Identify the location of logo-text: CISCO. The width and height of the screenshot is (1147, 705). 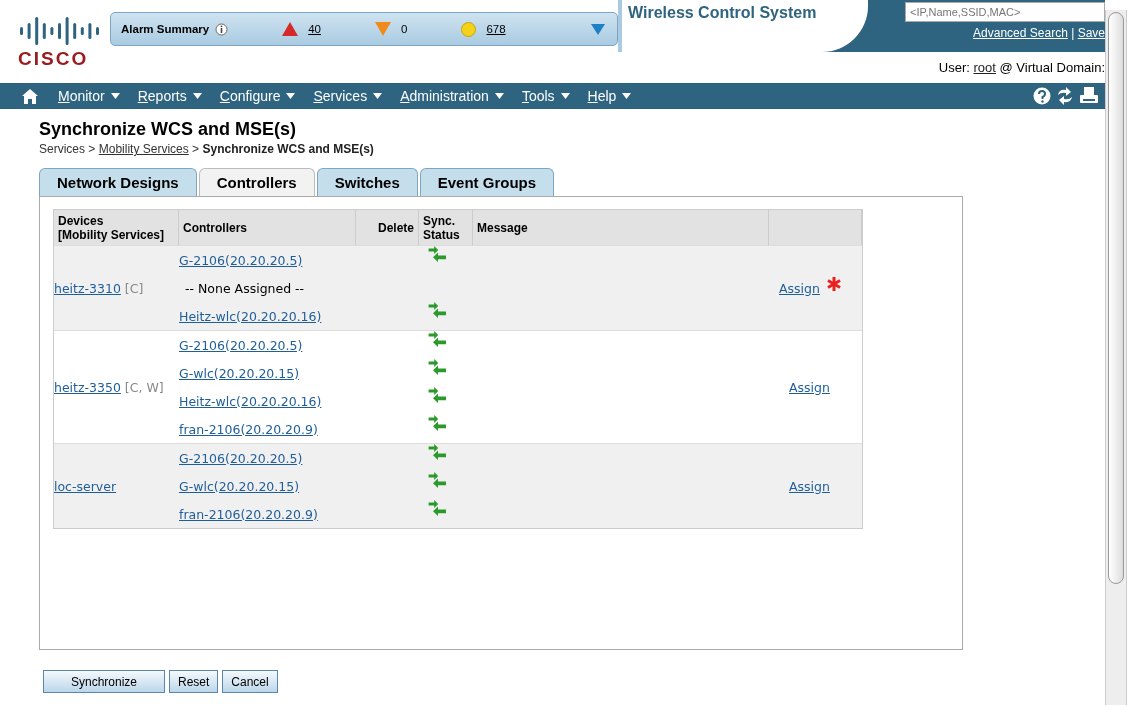
(54, 58).